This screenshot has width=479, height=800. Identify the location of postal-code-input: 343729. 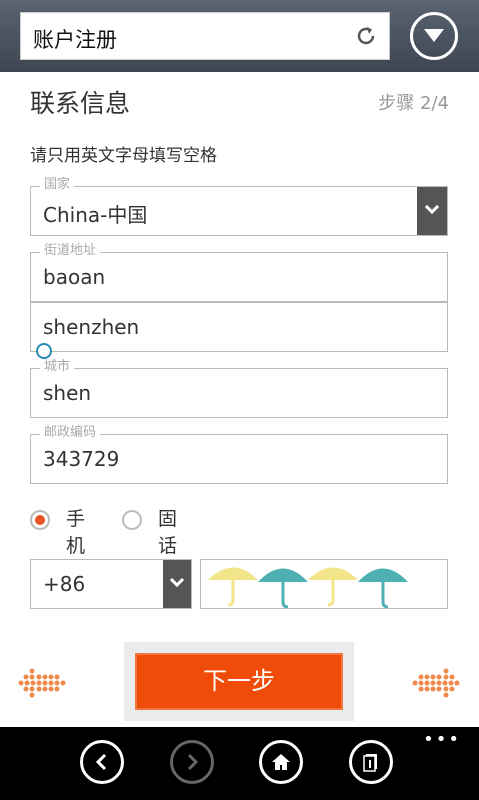
(239, 459).